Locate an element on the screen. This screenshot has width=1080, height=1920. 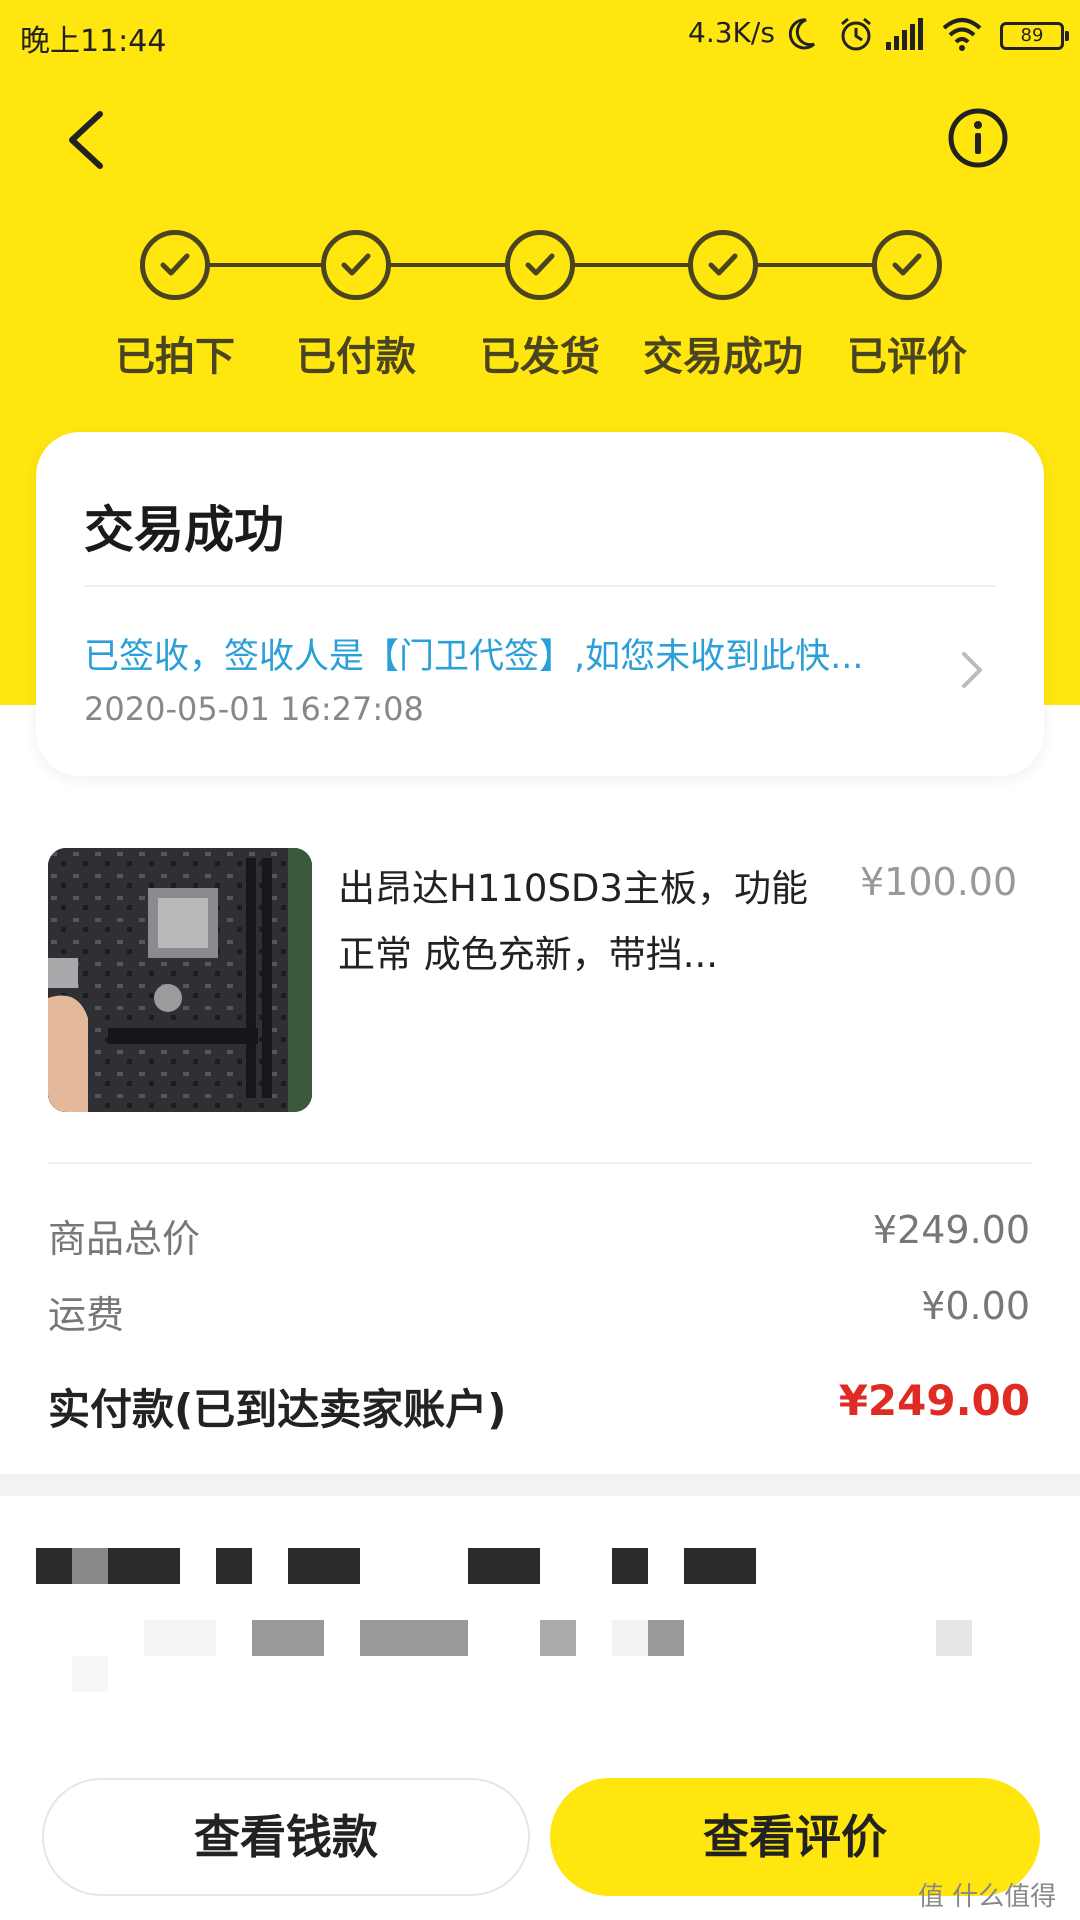
network-speed: 4.3K/s is located at coordinates (731, 32).